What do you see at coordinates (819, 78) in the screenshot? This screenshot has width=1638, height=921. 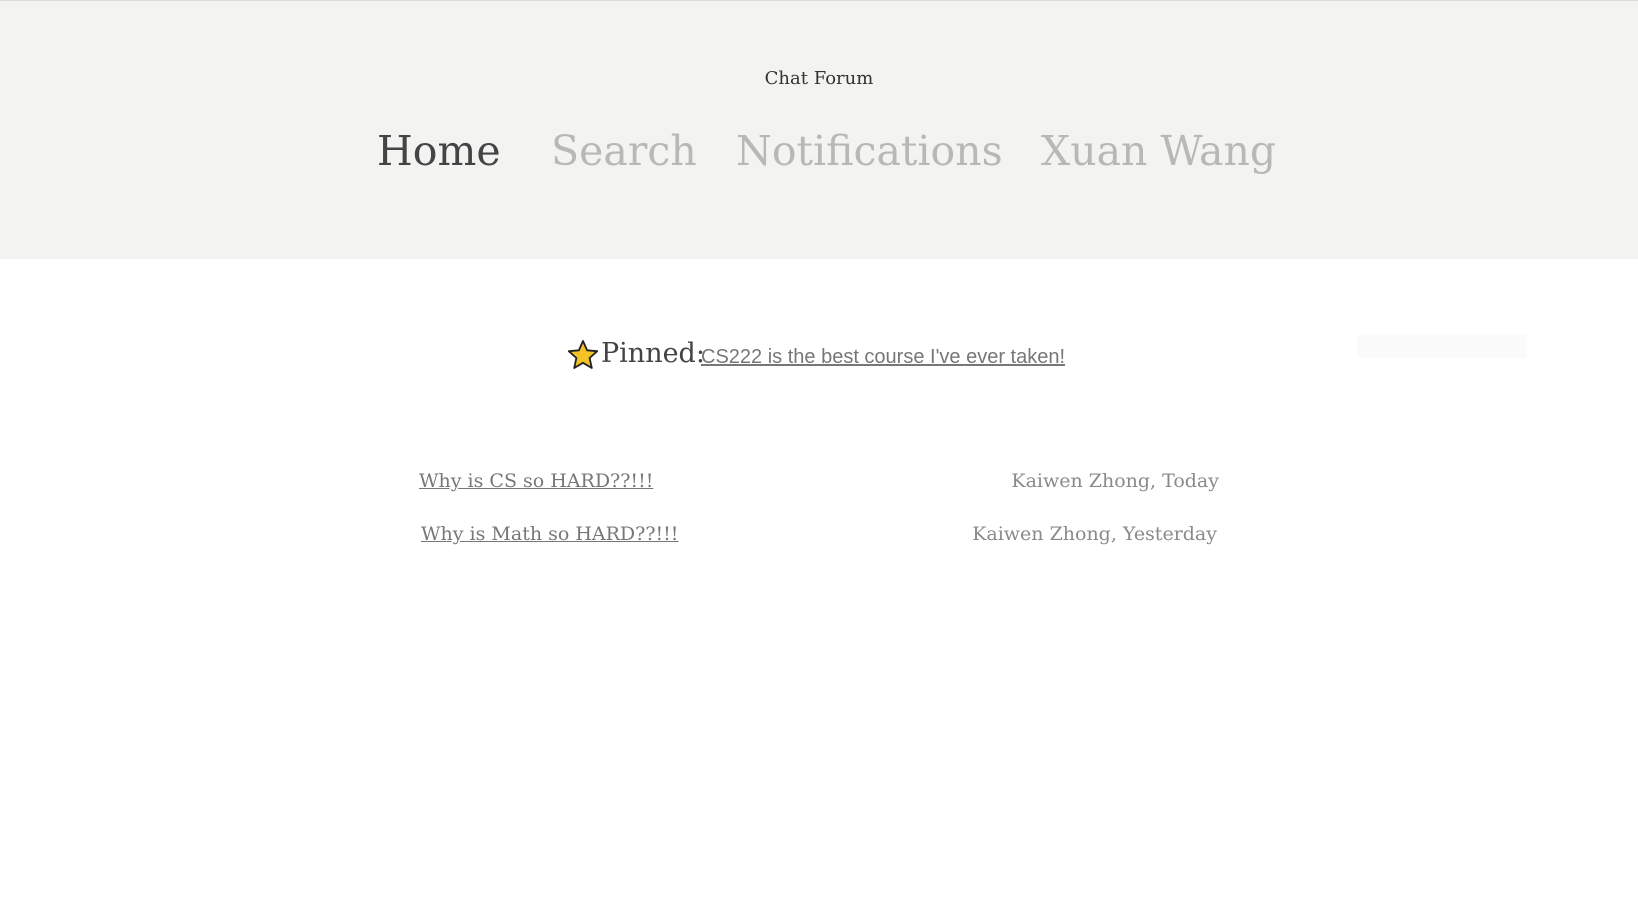 I see `site-title: Chat Forum` at bounding box center [819, 78].